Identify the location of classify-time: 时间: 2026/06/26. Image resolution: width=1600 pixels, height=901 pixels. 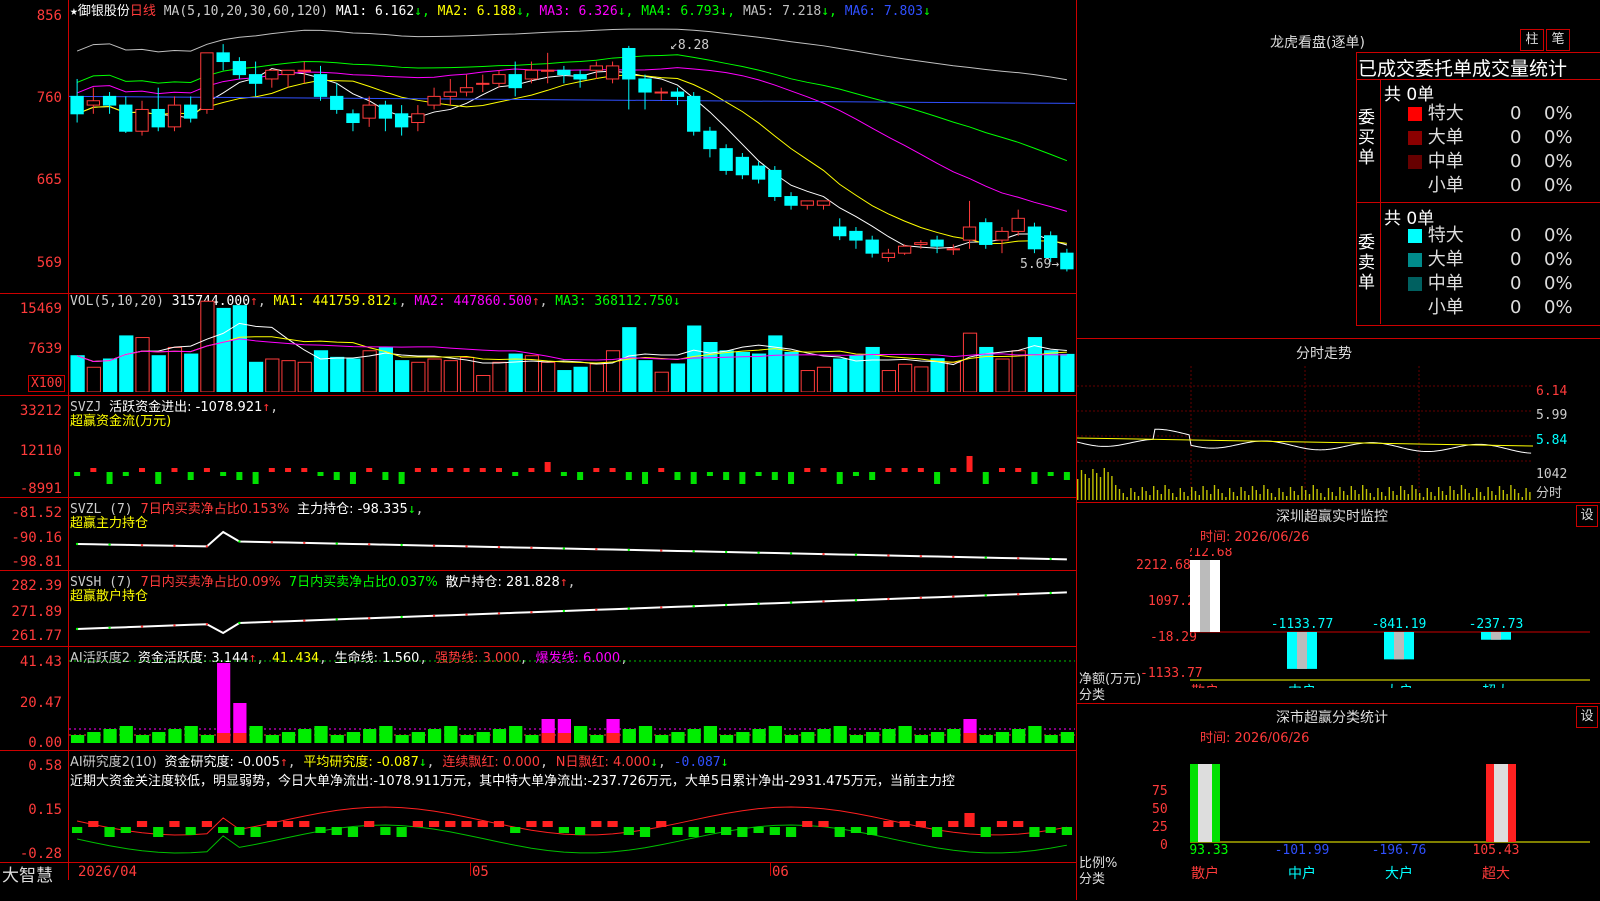
(1255, 738).